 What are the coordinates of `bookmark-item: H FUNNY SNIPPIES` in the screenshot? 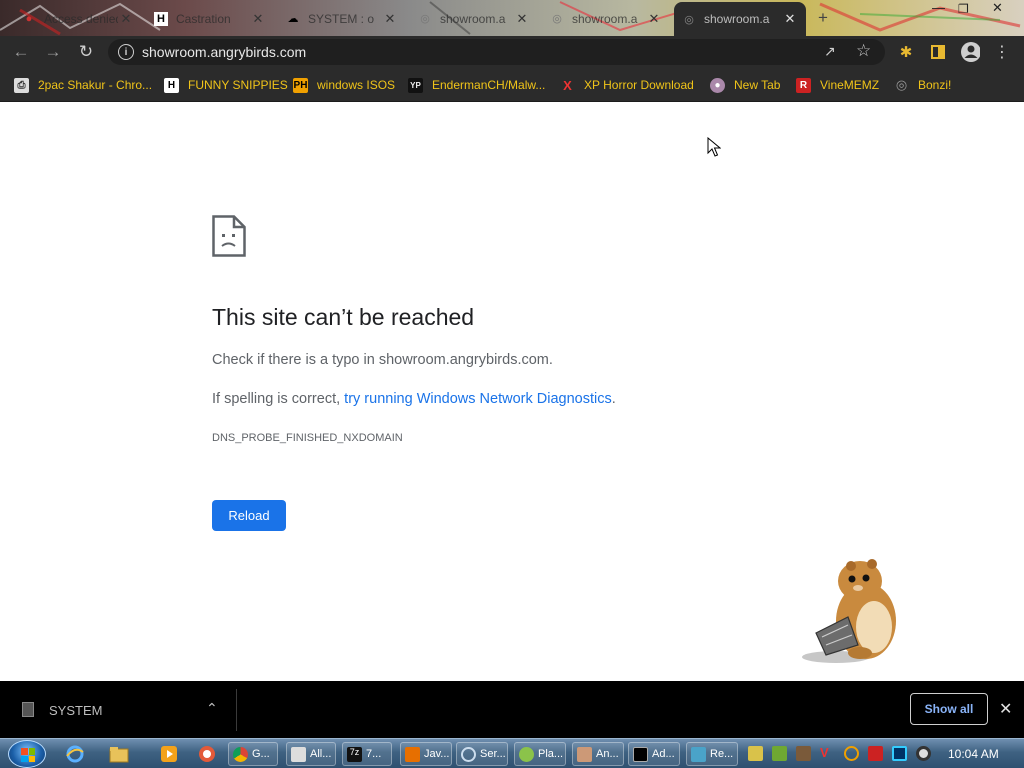 It's located at (226, 85).